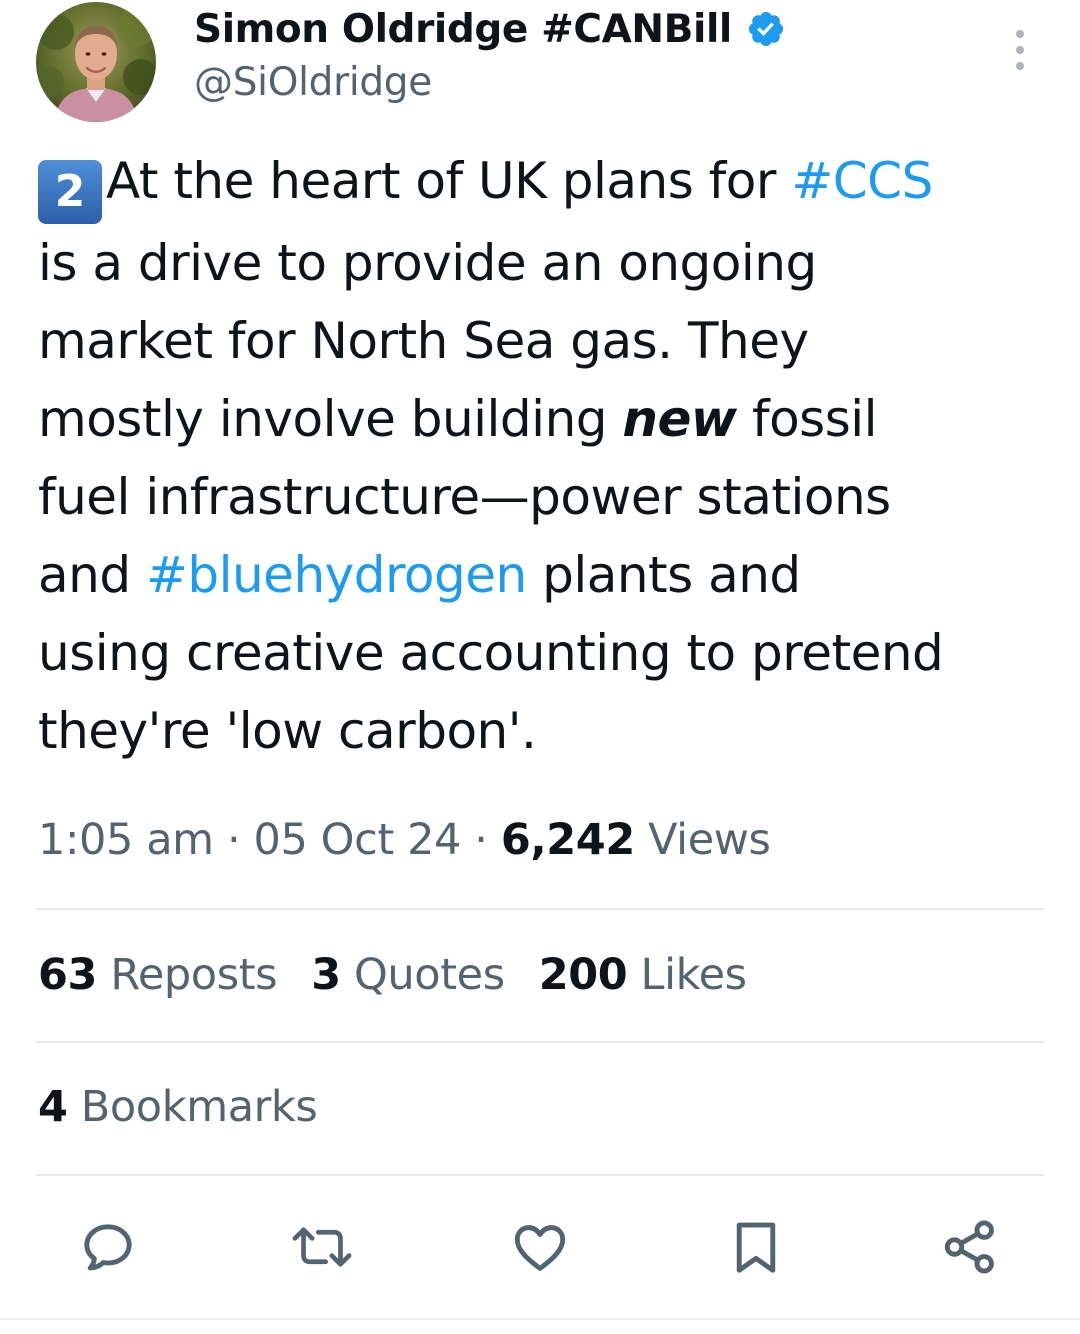  I want to click on likes-label: Likes, so click(687, 975).